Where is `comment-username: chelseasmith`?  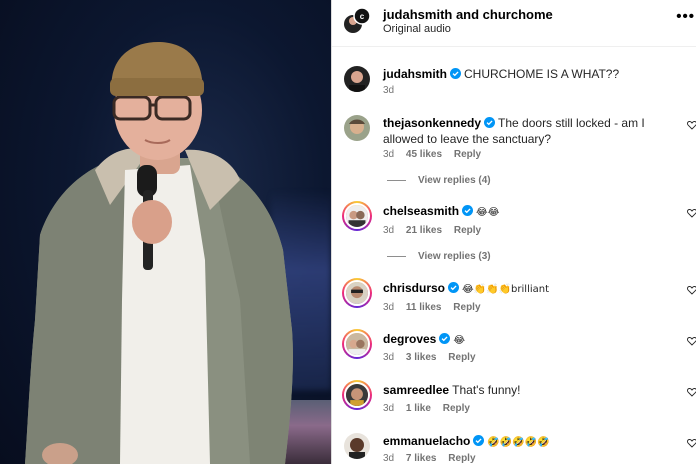 comment-username: chelseasmith is located at coordinates (421, 211).